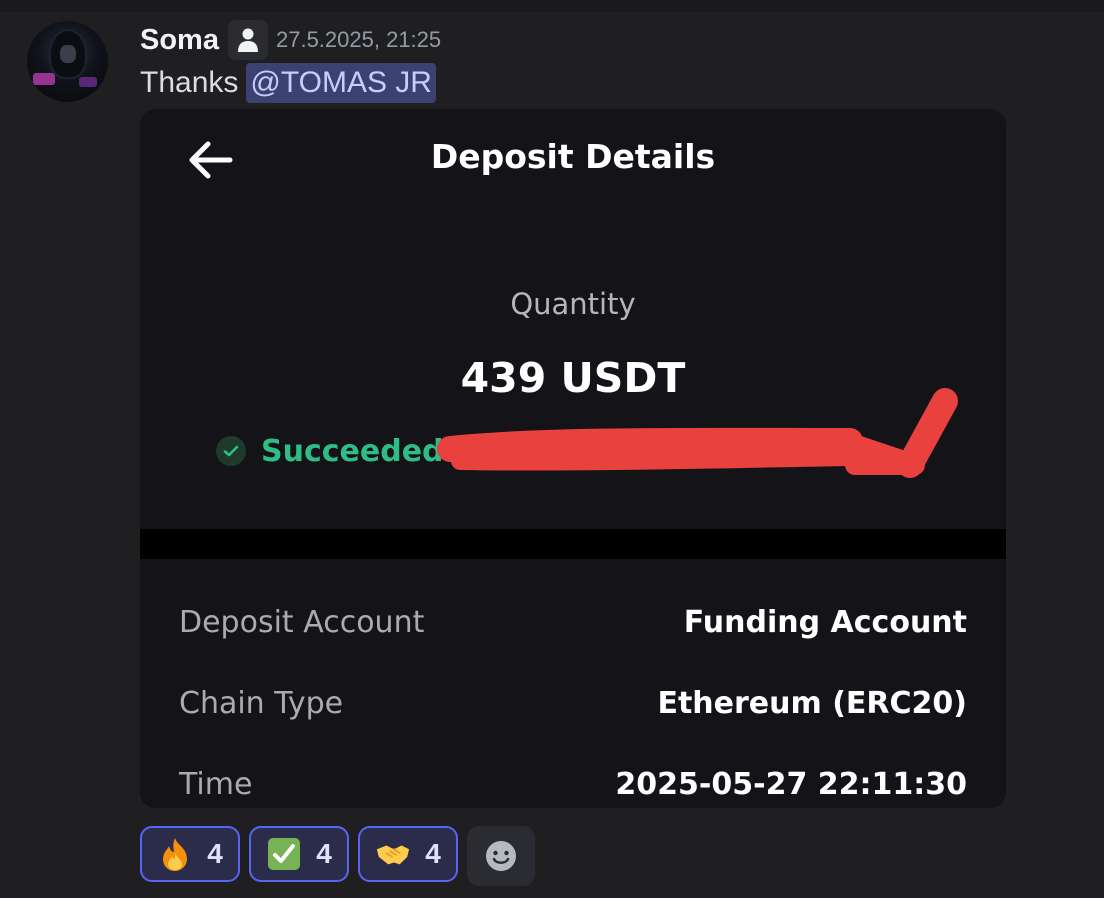 This screenshot has width=1104, height=898. What do you see at coordinates (697, 433) in the screenshot?
I see `red-redaction-scribble` at bounding box center [697, 433].